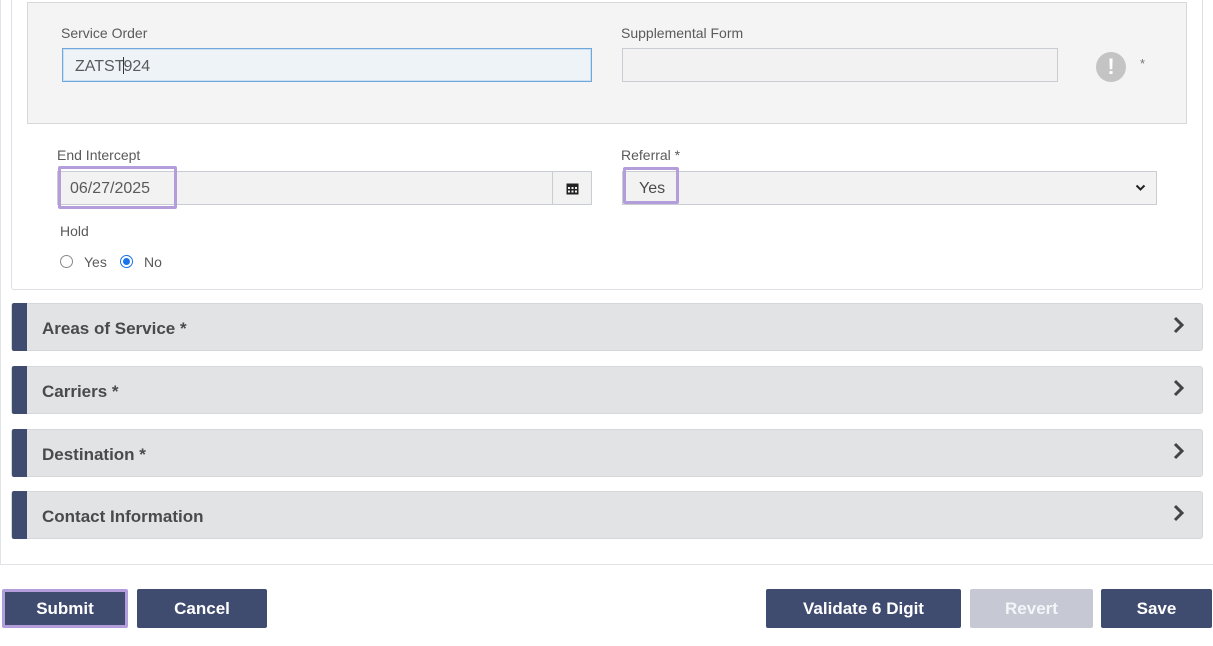 The height and width of the screenshot is (646, 1213). I want to click on referral-label: Referral *, so click(651, 155).